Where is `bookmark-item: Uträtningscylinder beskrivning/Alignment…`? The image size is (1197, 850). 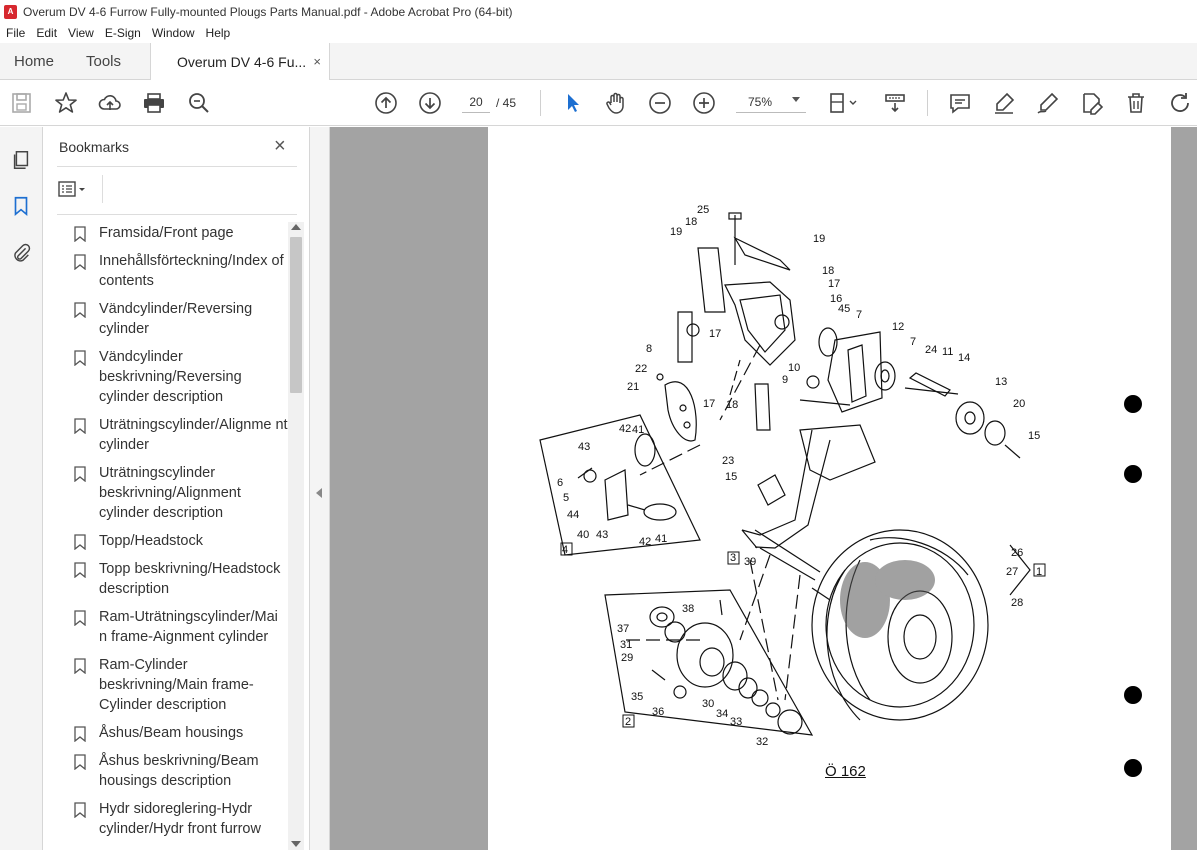
bookmark-item: Uträtningscylinder beskrivning/Alignment… is located at coordinates (165, 497).